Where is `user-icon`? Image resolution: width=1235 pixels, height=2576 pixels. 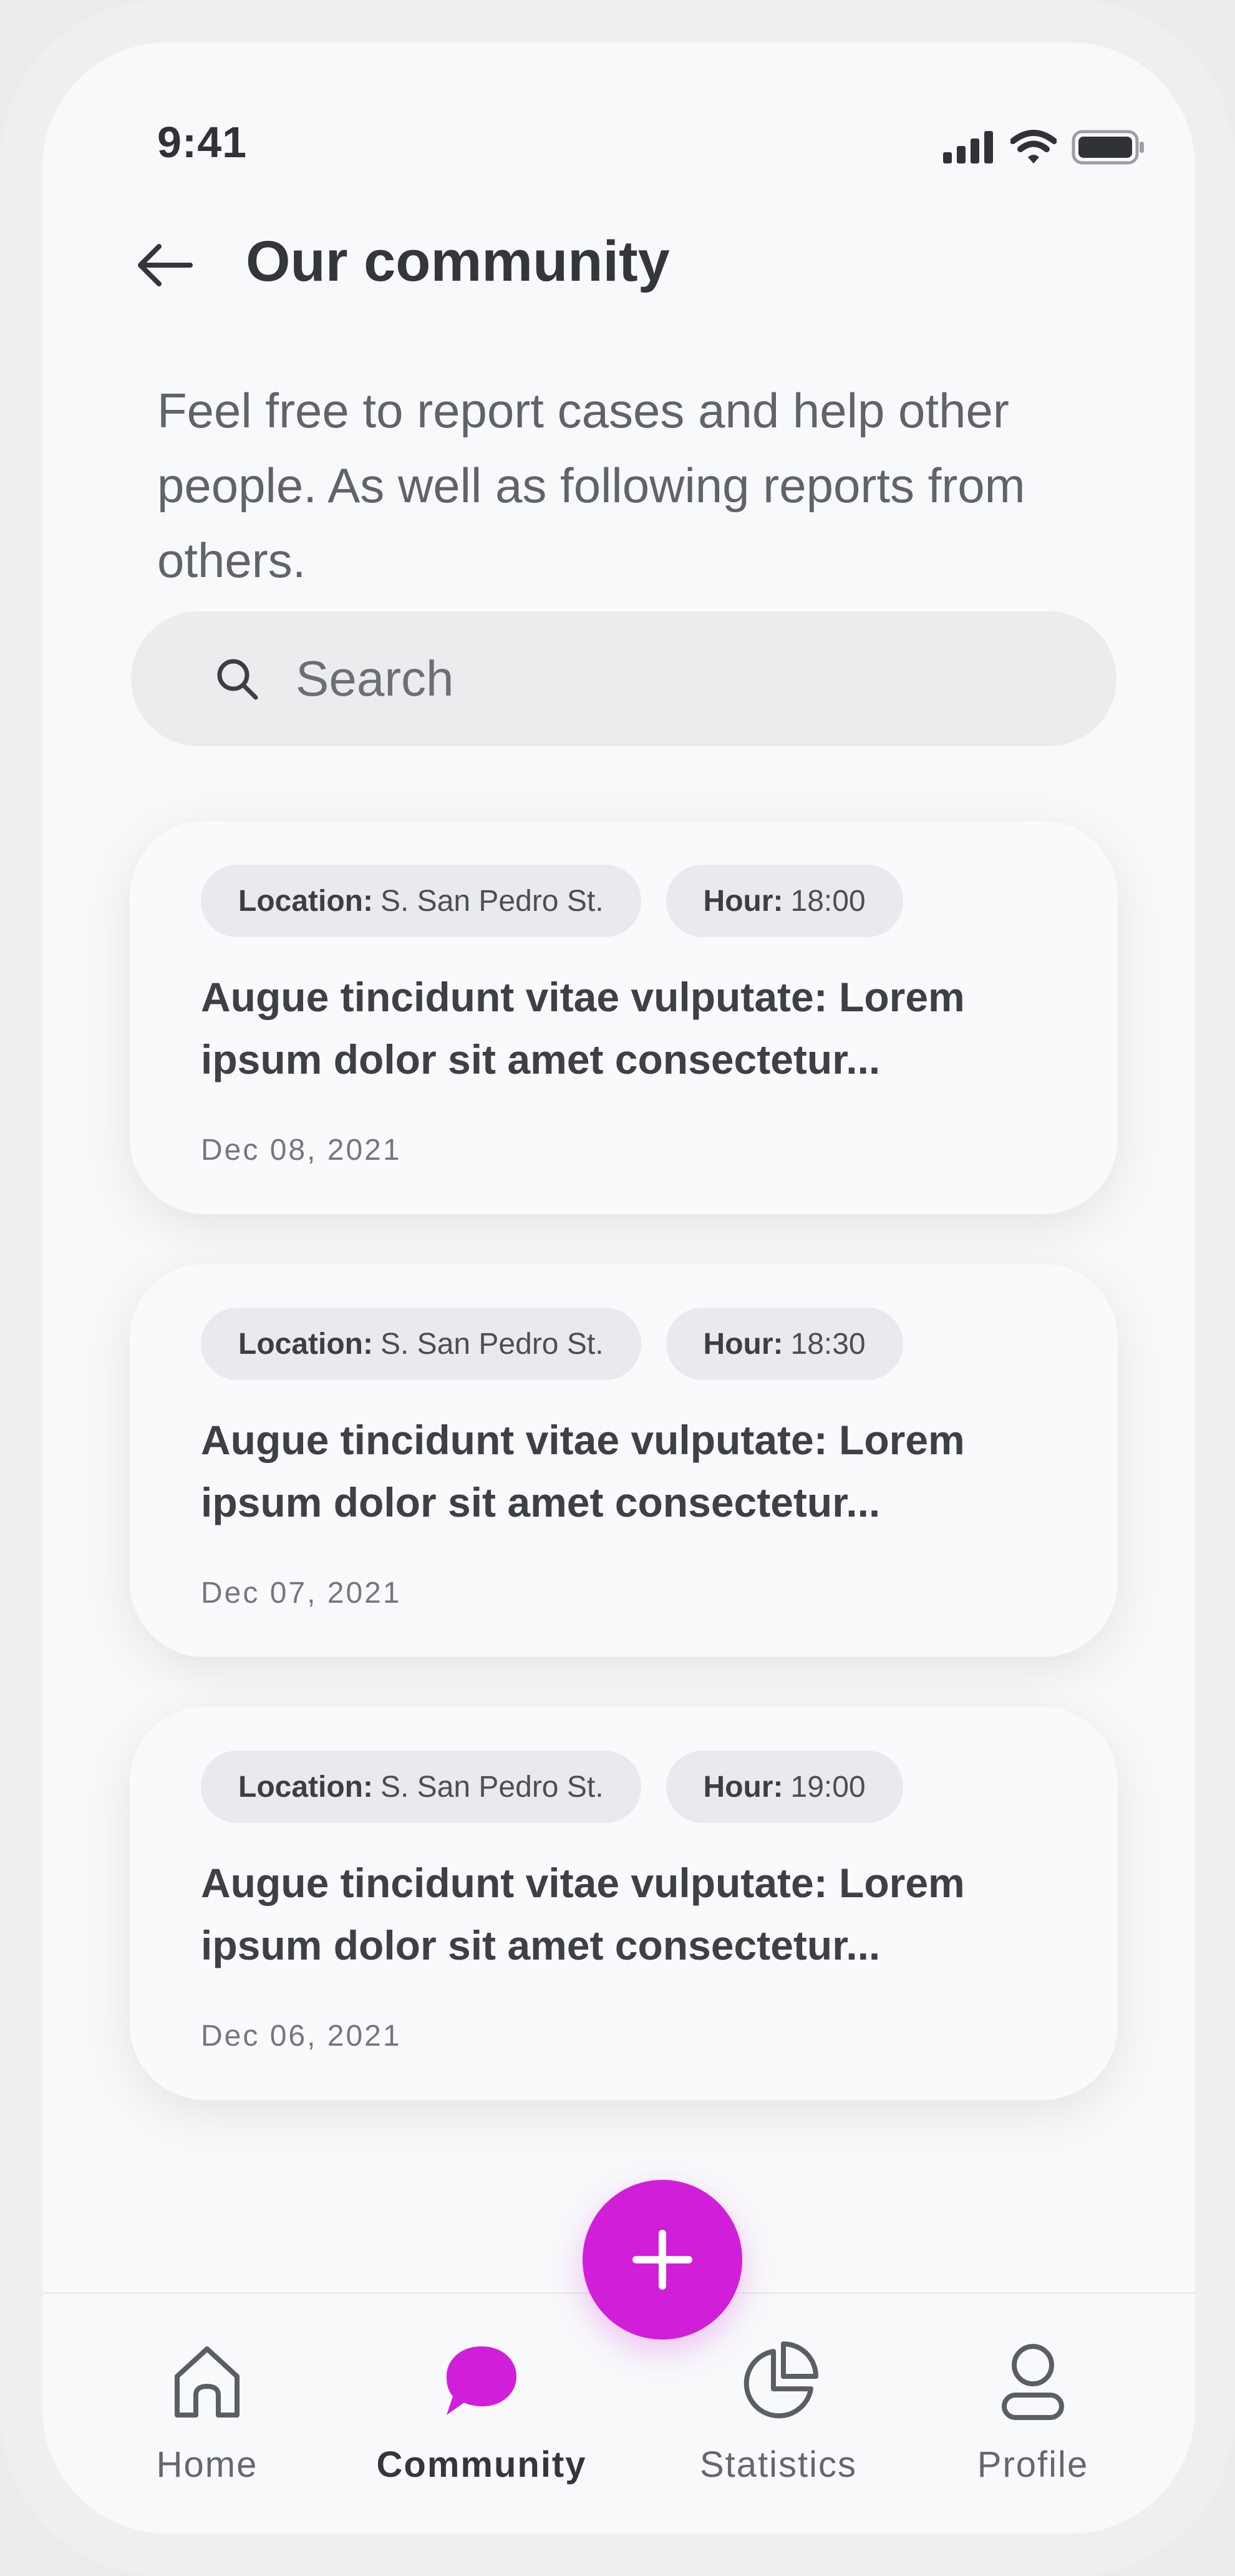 user-icon is located at coordinates (1033, 2382).